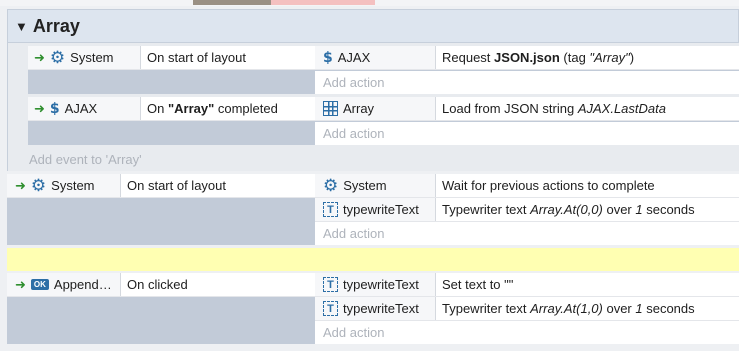 The image size is (739, 351). What do you see at coordinates (21, 26) in the screenshot?
I see `collapse-triangle-icon: ▼` at bounding box center [21, 26].